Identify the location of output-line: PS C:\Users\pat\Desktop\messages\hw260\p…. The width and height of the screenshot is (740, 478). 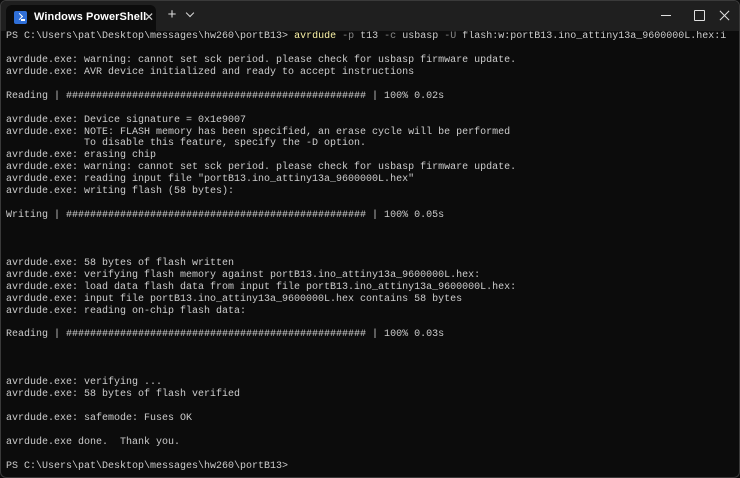
(147, 466).